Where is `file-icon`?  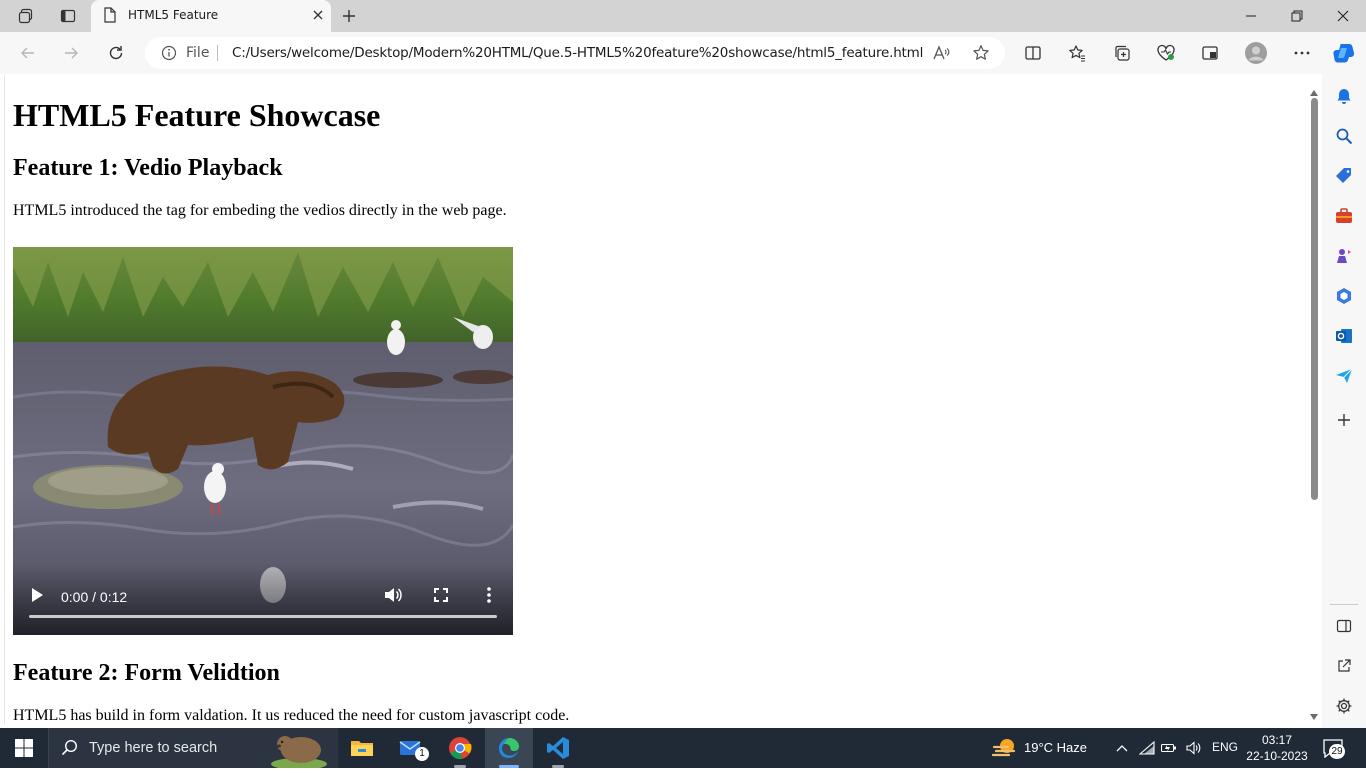
file-icon is located at coordinates (110, 17).